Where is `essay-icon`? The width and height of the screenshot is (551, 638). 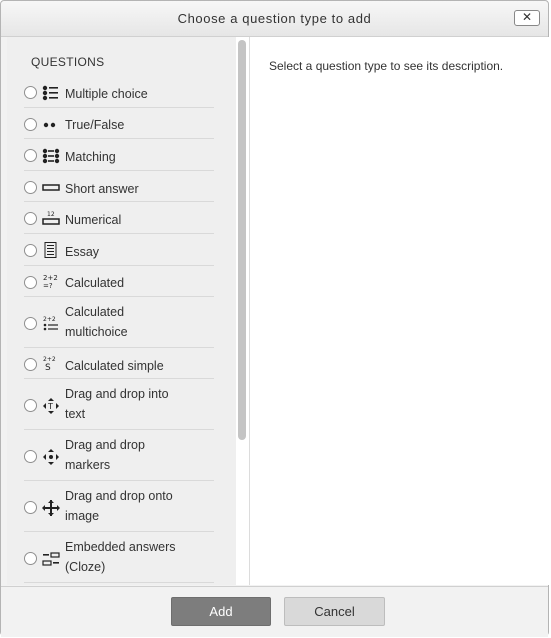 essay-icon is located at coordinates (50, 250).